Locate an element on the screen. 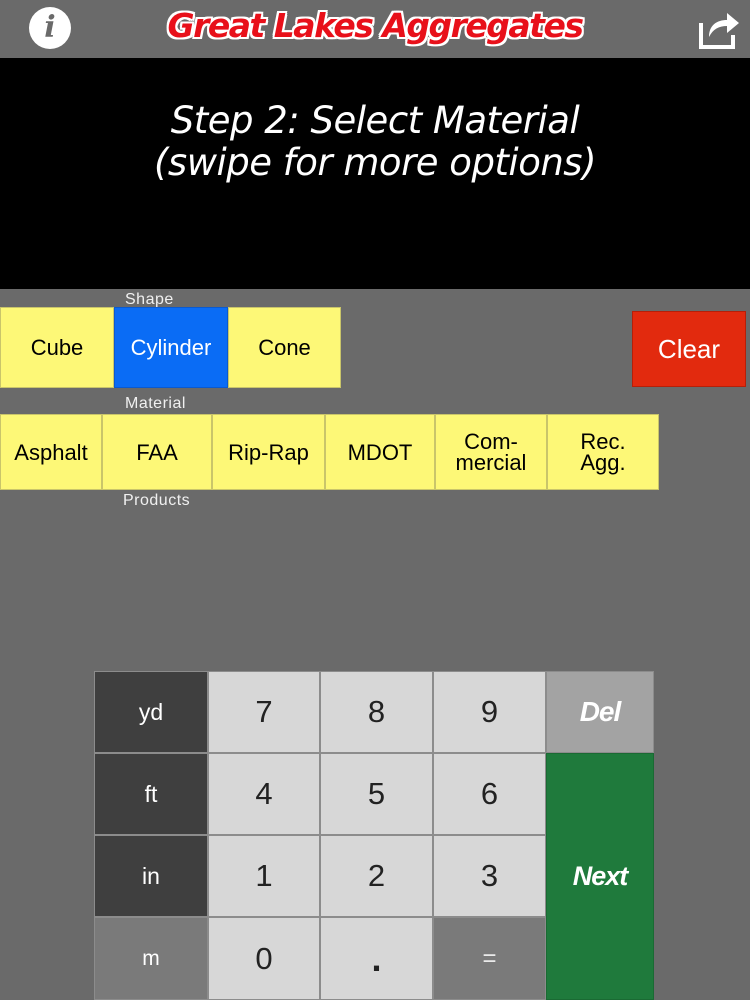  material-mdot-button: MDOT is located at coordinates (380, 452).